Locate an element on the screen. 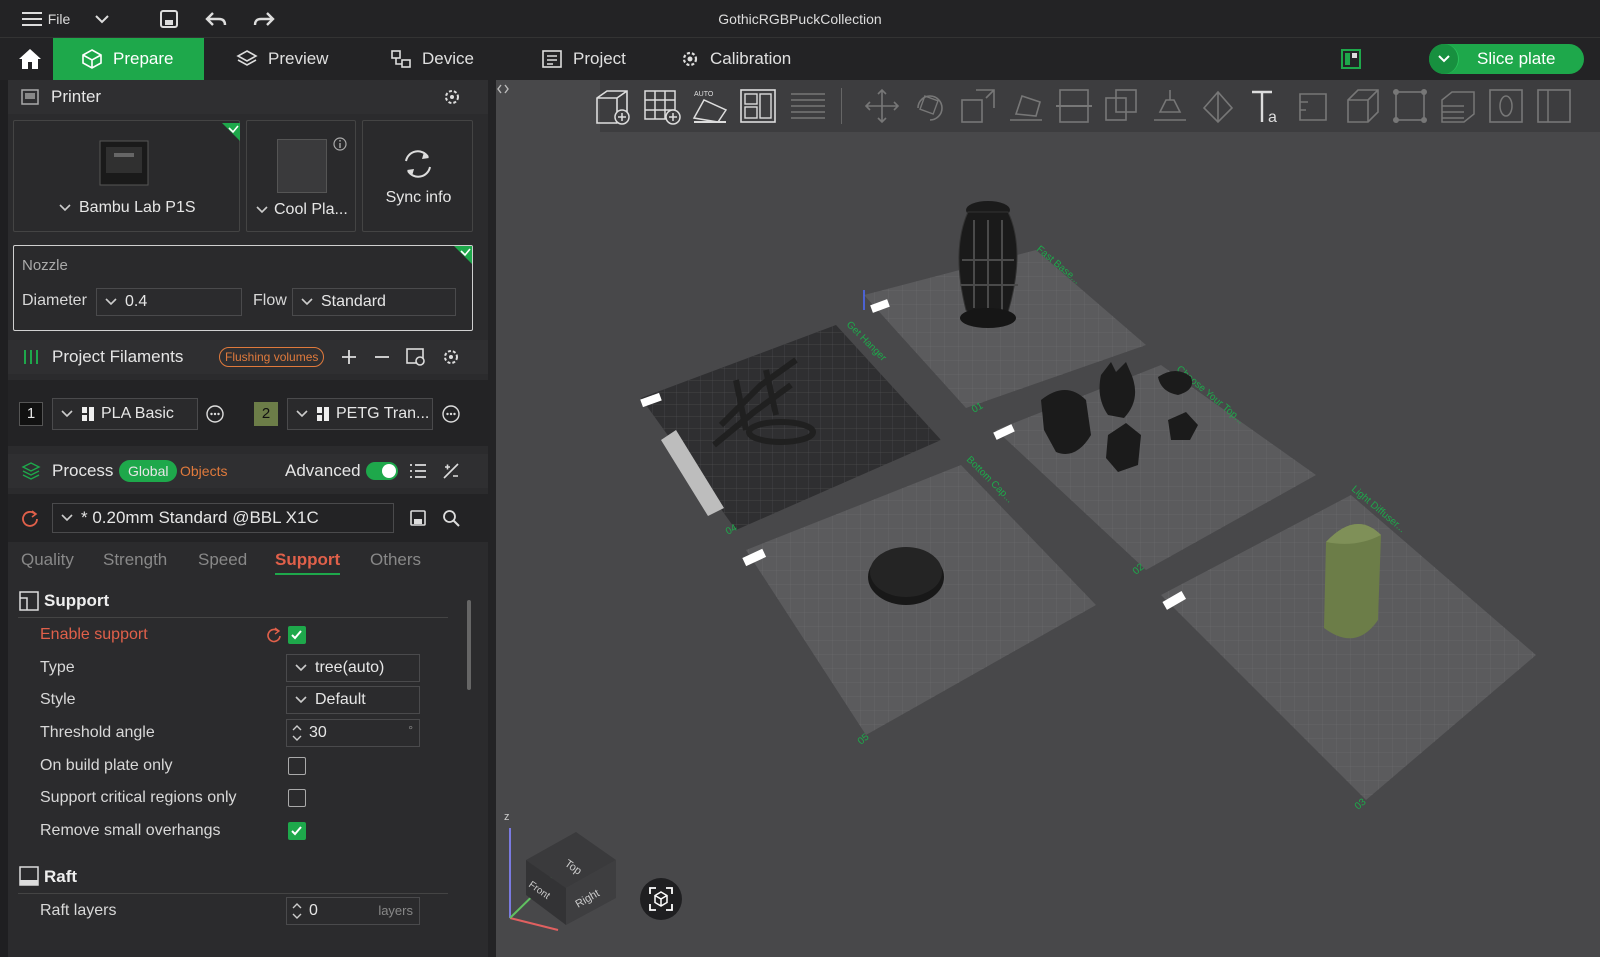 Image resolution: width=1600 pixels, height=957 pixels. filament-select-1: PLA Basic is located at coordinates (125, 414).